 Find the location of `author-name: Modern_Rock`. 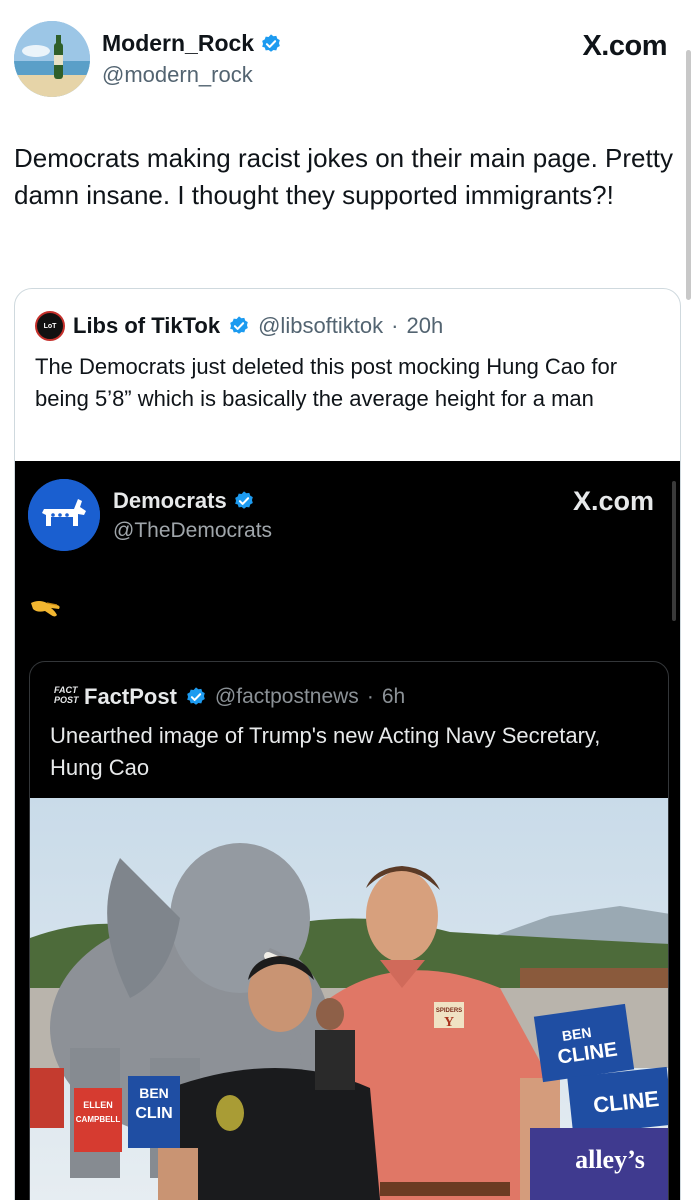

author-name: Modern_Rock is located at coordinates (178, 43).